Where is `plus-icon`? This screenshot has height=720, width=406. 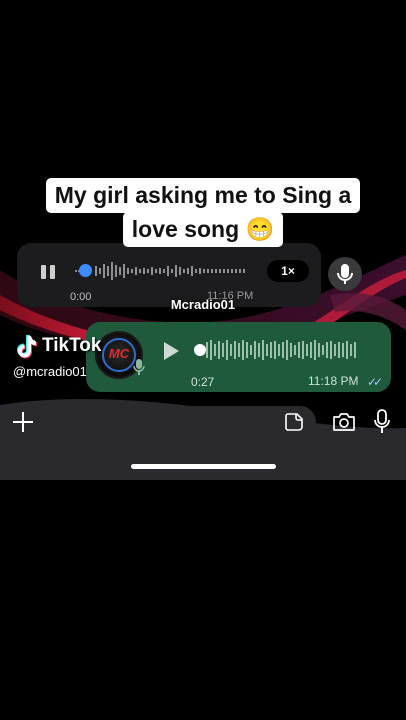 plus-icon is located at coordinates (23, 422).